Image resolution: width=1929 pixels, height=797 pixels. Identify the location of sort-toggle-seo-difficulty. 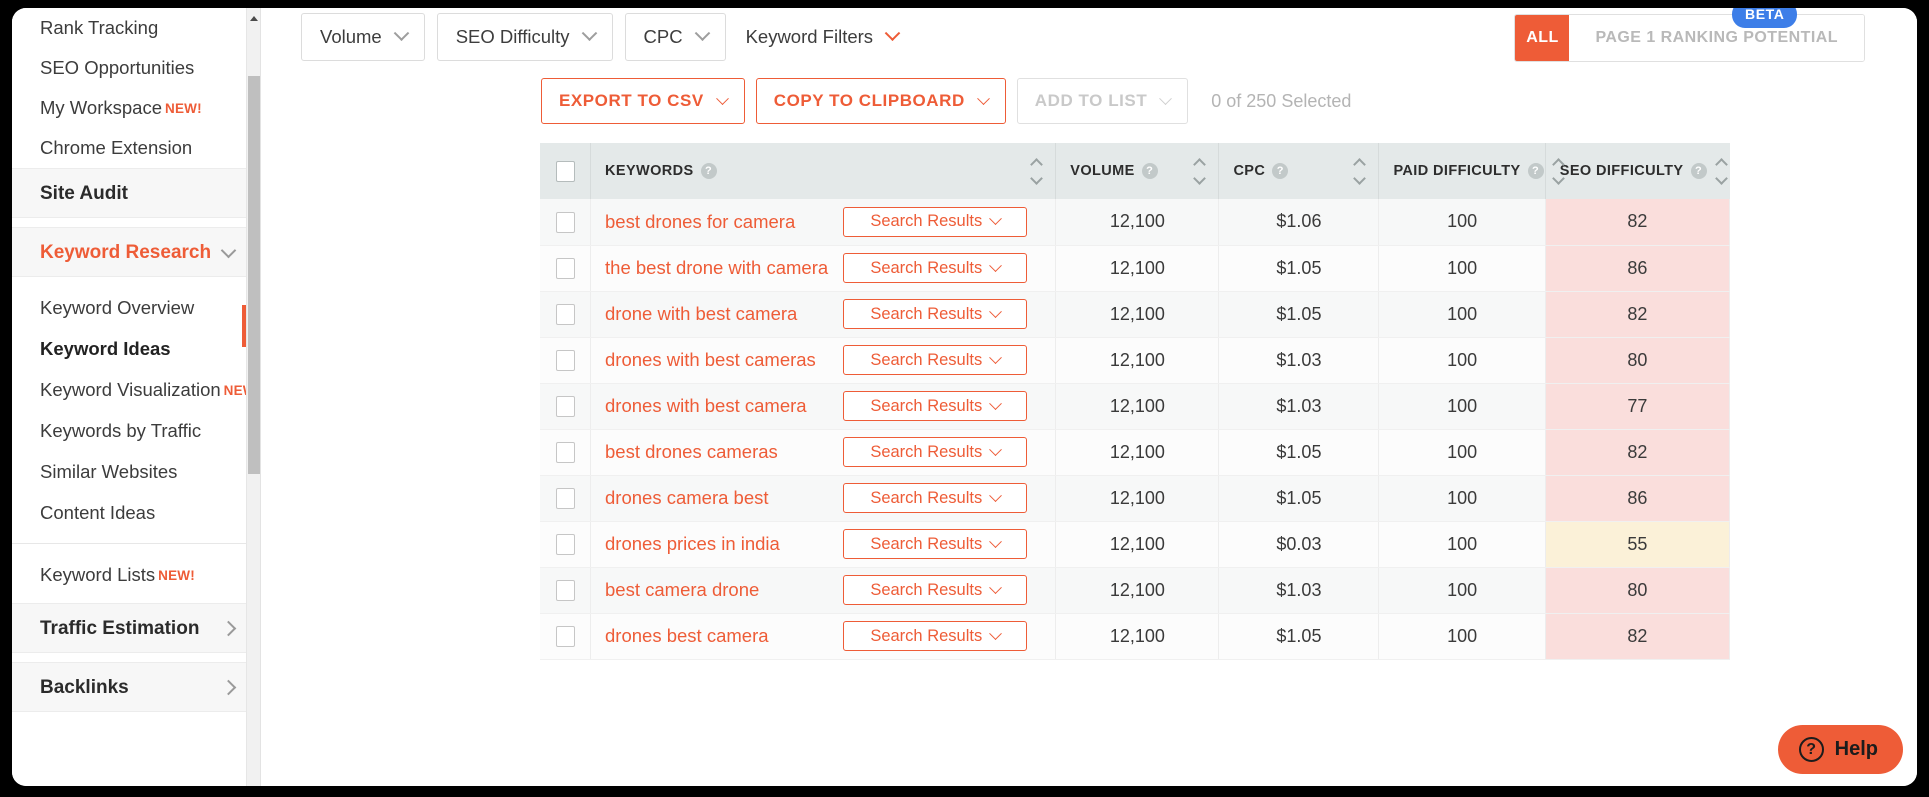
(1721, 171).